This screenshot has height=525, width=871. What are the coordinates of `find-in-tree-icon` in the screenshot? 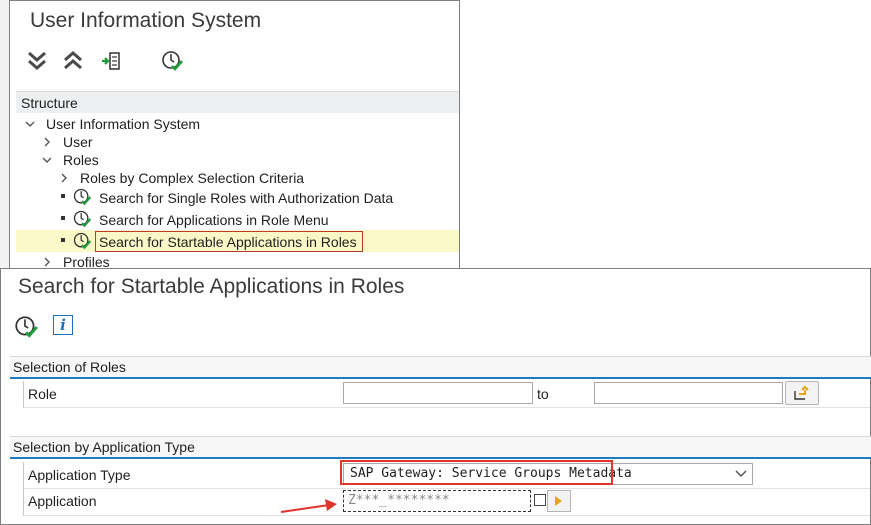 It's located at (111, 61).